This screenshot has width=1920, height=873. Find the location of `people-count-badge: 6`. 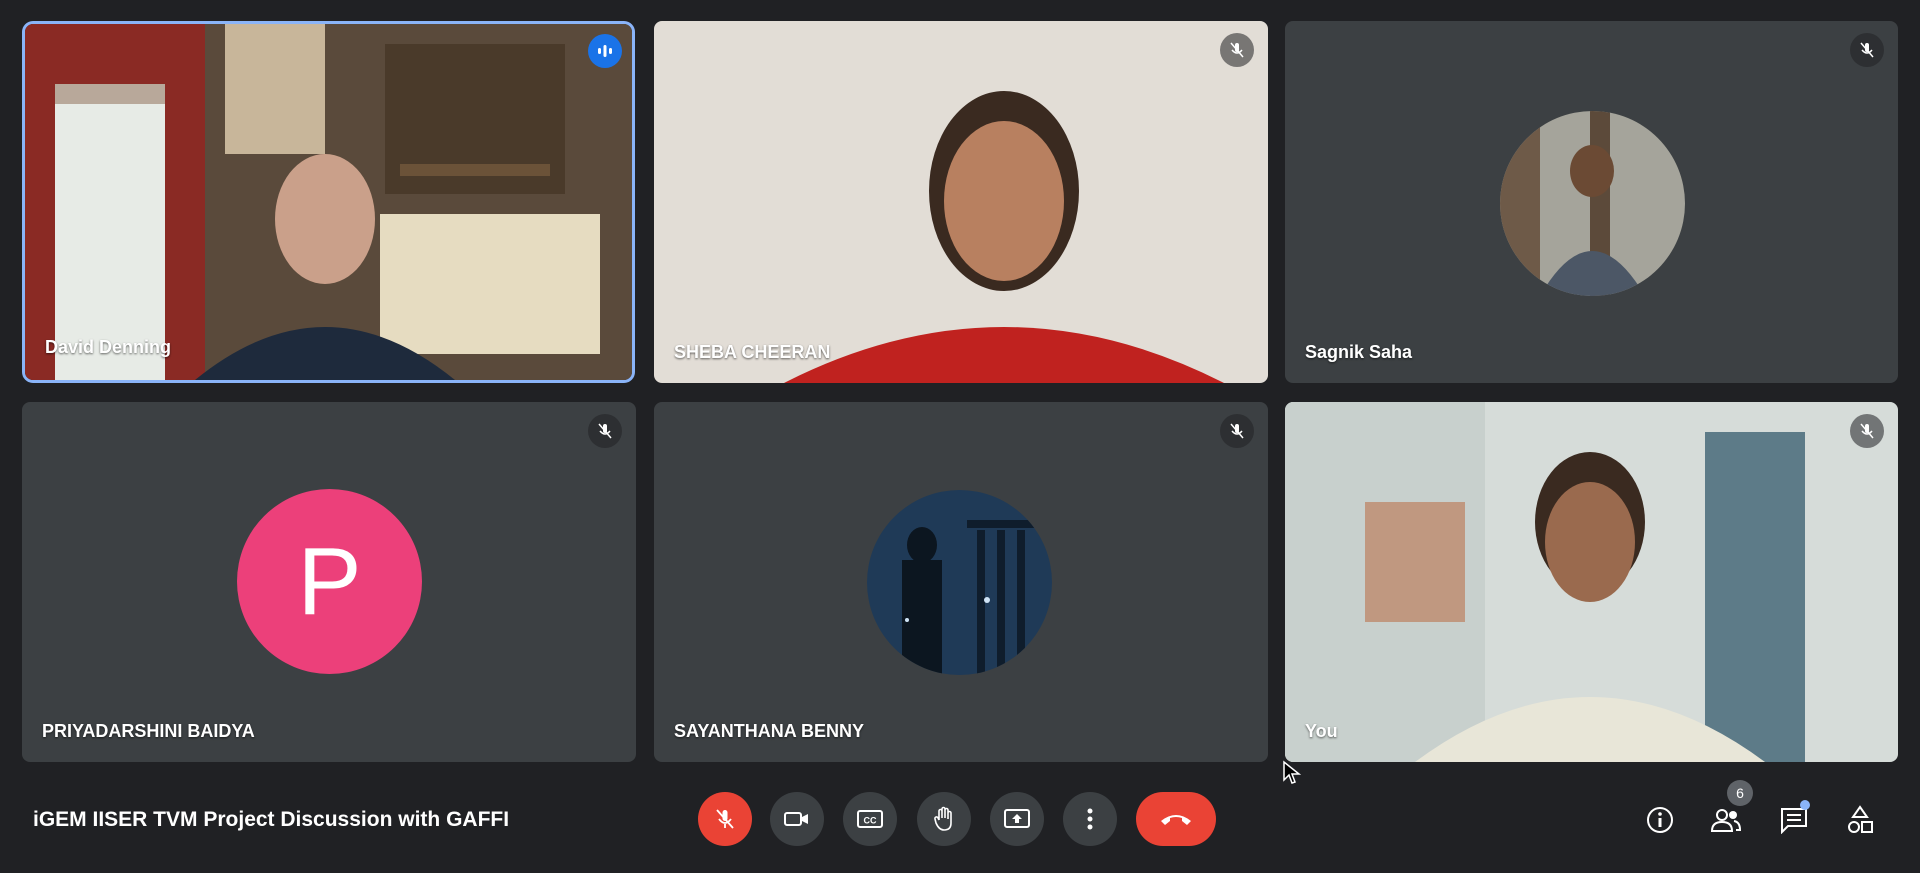

people-count-badge: 6 is located at coordinates (1740, 793).